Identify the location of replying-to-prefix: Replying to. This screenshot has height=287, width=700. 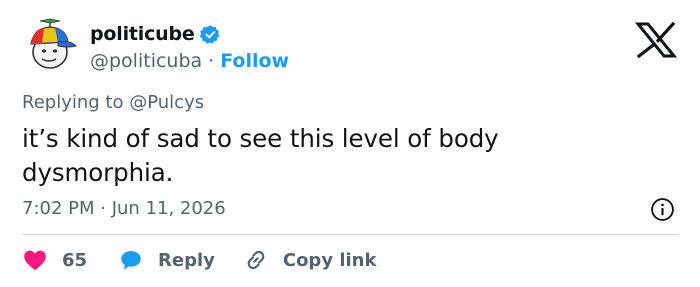
(73, 102).